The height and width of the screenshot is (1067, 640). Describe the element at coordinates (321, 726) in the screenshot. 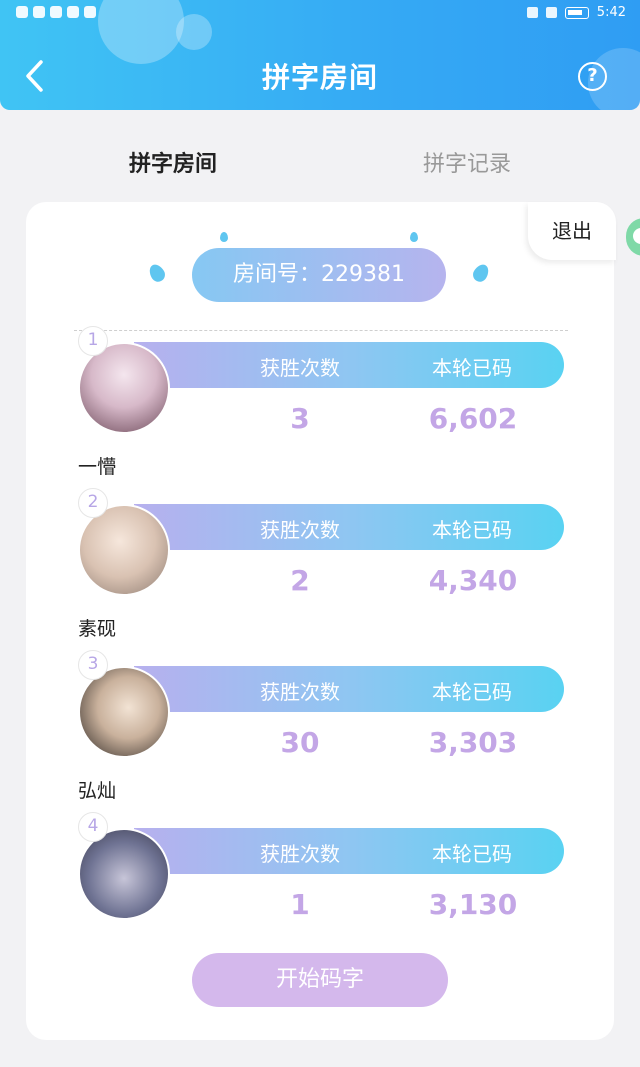

I see `player-row: 获胜次数 本轮已码 3 30 3,303 弘灿` at that location.